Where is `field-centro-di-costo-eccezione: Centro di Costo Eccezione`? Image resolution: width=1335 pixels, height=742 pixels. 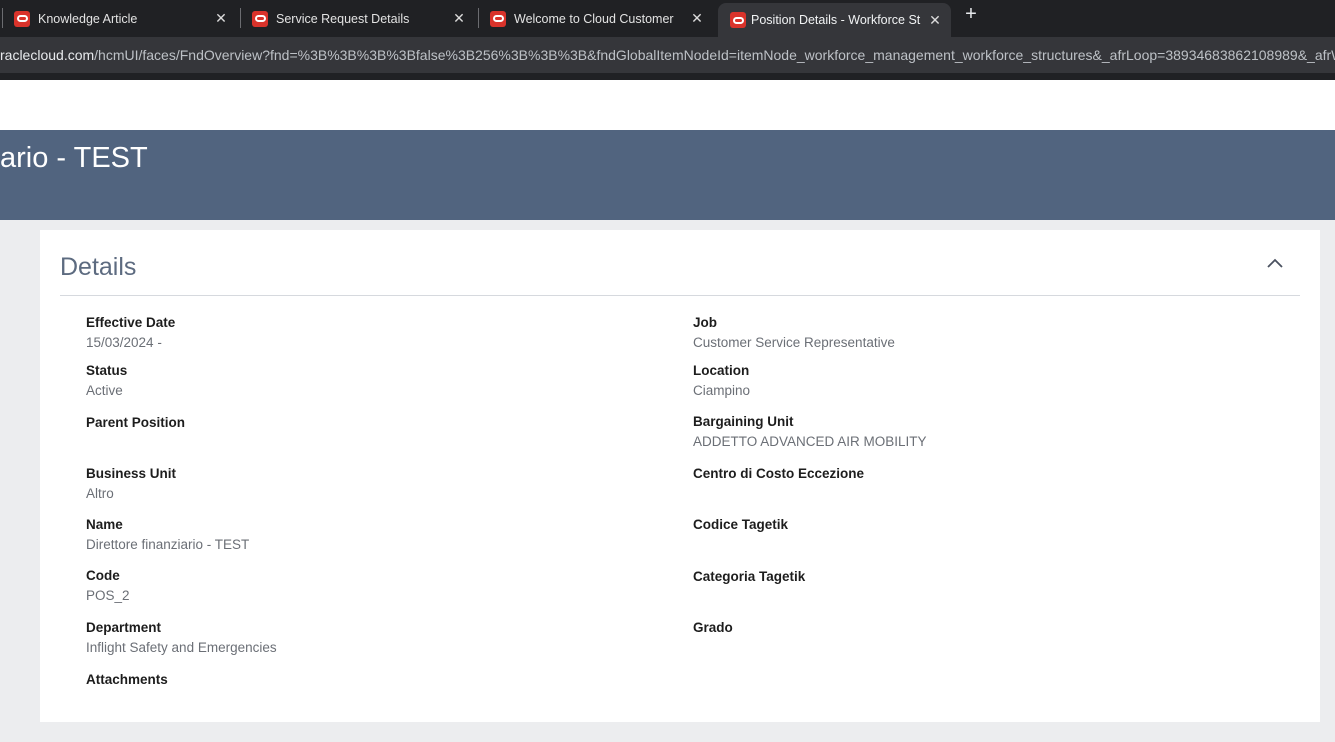
field-centro-di-costo-eccezione: Centro di Costo Eccezione is located at coordinates (778, 476).